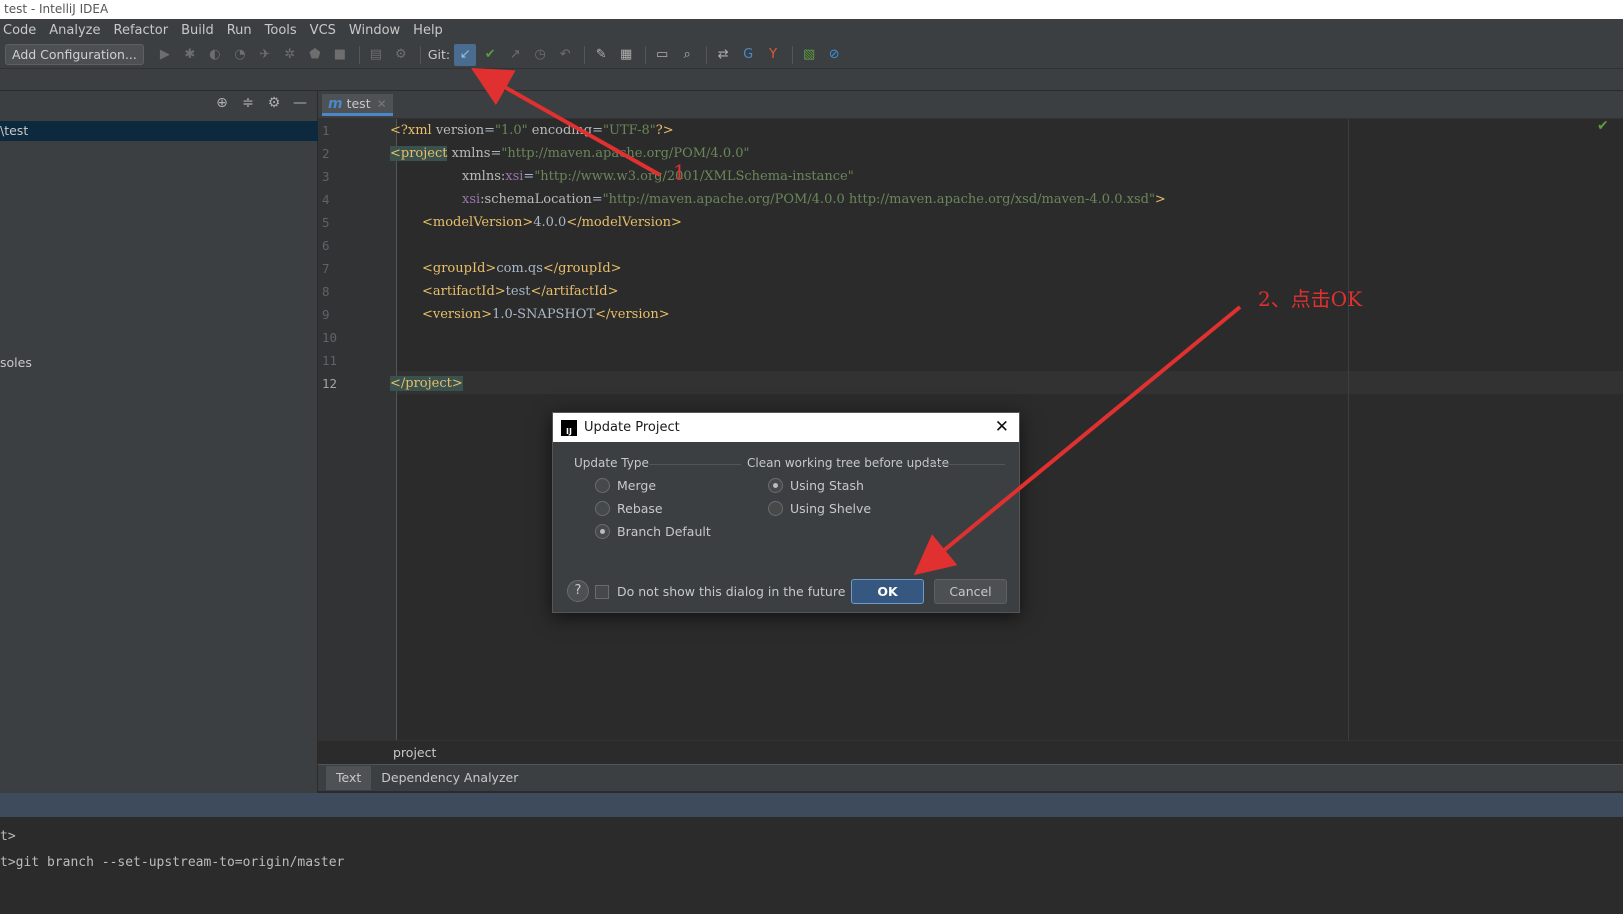 The width and height of the screenshot is (1623, 914). Describe the element at coordinates (326, 176) in the screenshot. I see `line-number: 3` at that location.